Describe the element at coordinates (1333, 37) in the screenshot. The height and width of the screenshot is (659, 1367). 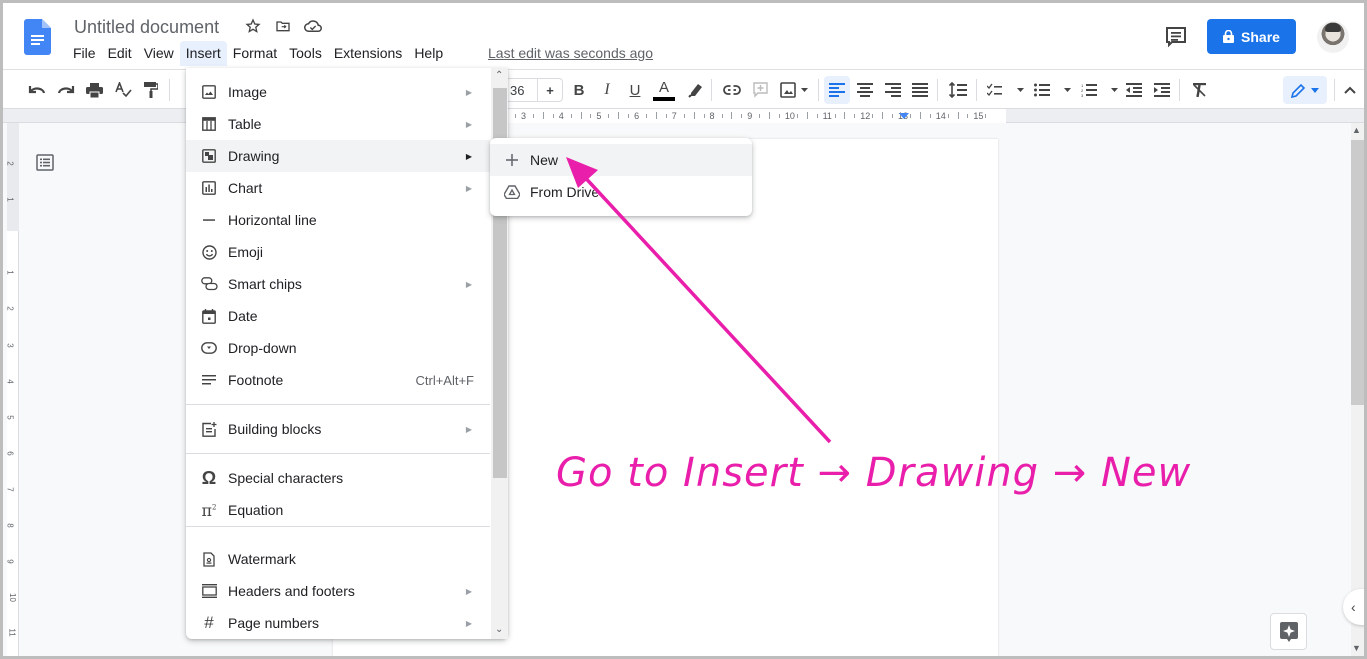
I see `user-avatar` at that location.